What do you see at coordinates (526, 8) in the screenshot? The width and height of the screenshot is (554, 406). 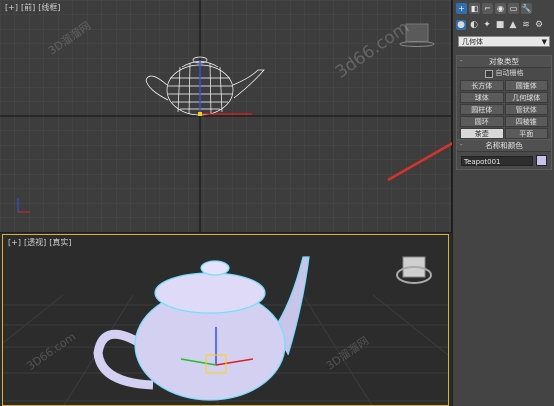 I see `utilities-tab: 🔧` at bounding box center [526, 8].